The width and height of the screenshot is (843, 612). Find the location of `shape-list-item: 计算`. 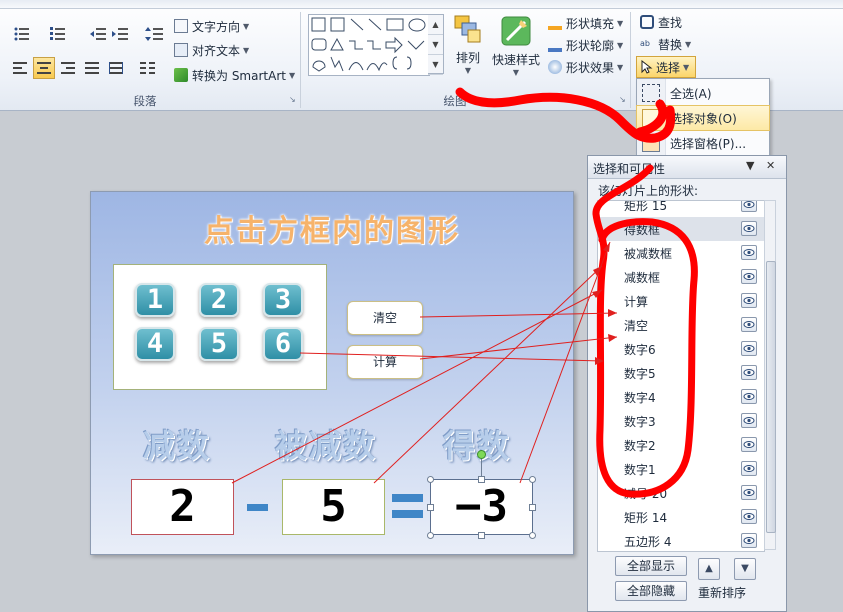

shape-list-item: 计算 is located at coordinates (681, 301).